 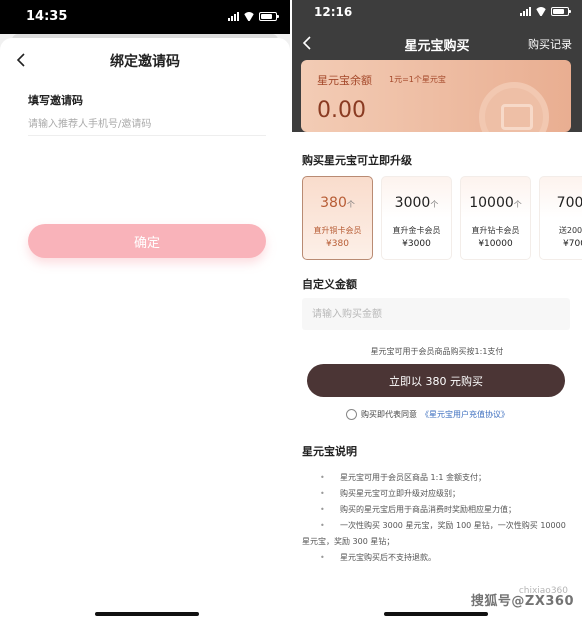 What do you see at coordinates (437, 43) in the screenshot?
I see `nav-bar: 星元宝购买 购买记录` at bounding box center [437, 43].